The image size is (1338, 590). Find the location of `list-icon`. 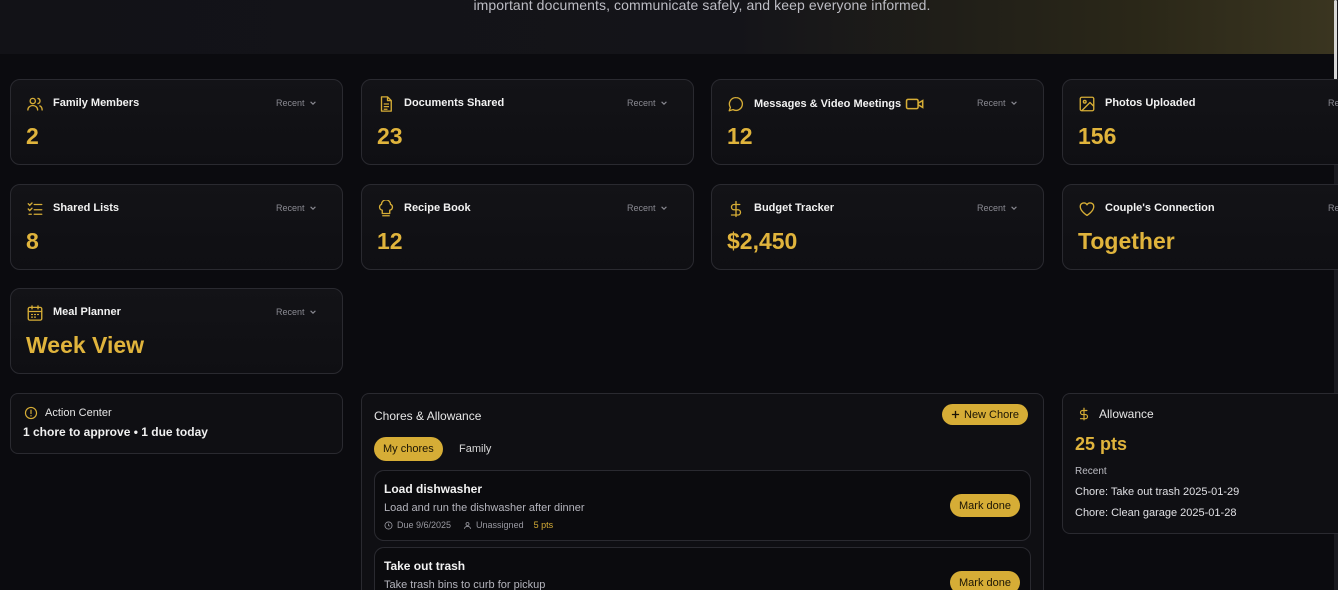

list-icon is located at coordinates (35, 209).